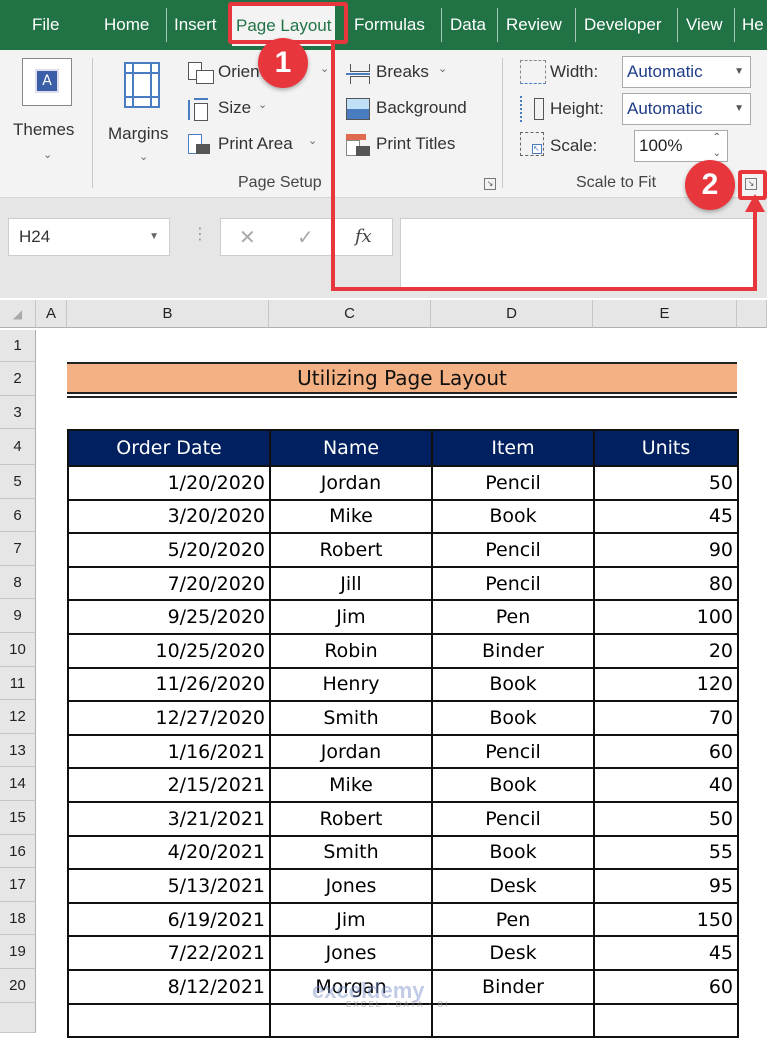 The height and width of the screenshot is (1038, 767). I want to click on themes-button: A Themes ⌄, so click(47, 116).